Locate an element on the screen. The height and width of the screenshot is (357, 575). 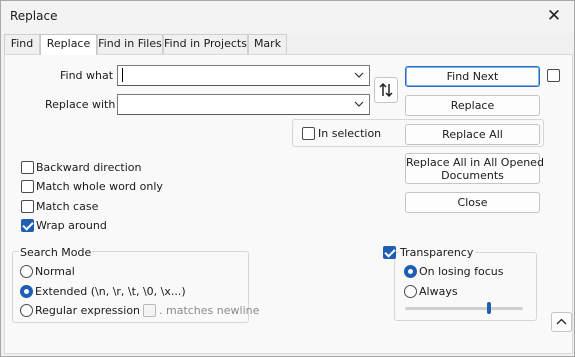
matches-newline-label: . matches newline is located at coordinates (209, 310).